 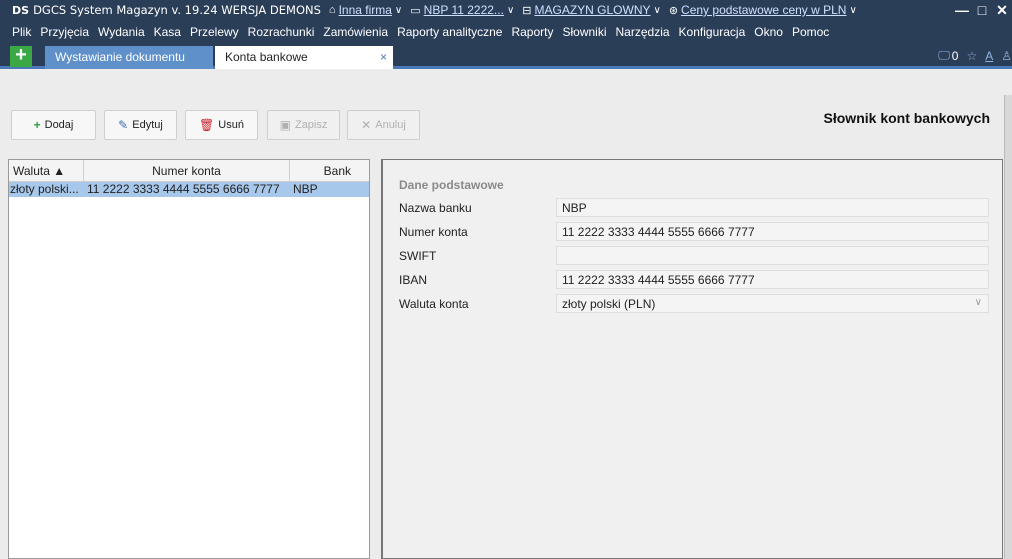 I want to click on minimize-button: —, so click(x=962, y=10).